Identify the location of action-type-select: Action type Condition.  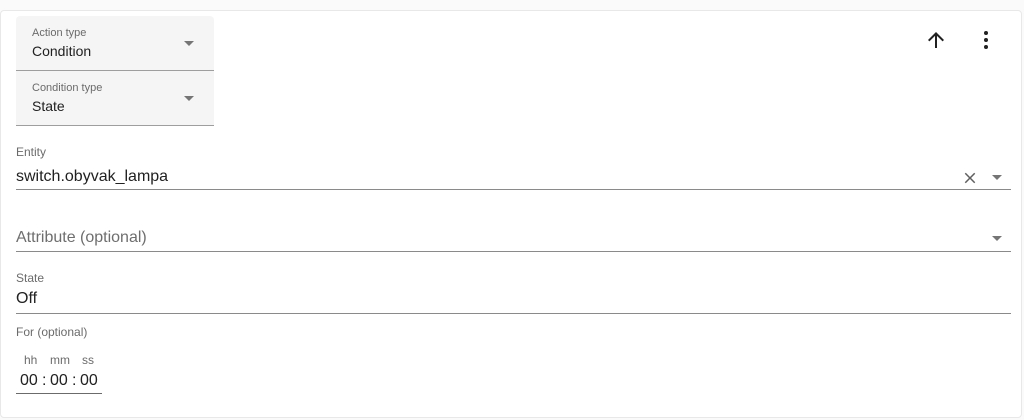
(115, 43).